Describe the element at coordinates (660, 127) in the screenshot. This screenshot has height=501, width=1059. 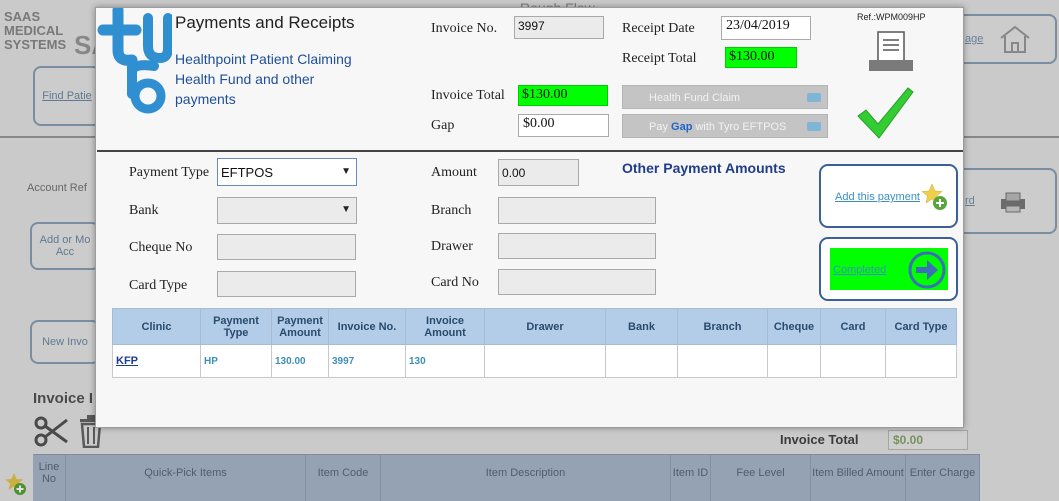
I see `pay-gap-prefix: Pay` at that location.